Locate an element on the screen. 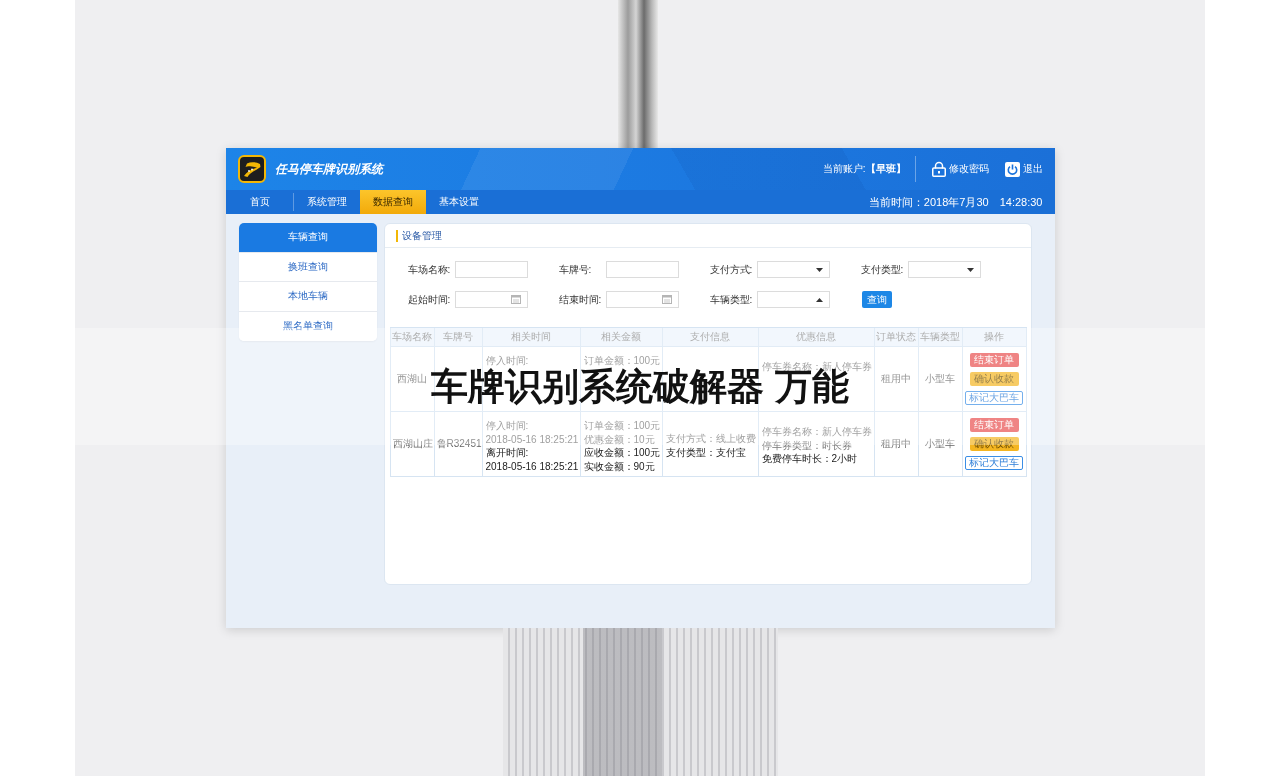 This screenshot has height=776, width=1280. column-header: 相关时间 is located at coordinates (531, 337).